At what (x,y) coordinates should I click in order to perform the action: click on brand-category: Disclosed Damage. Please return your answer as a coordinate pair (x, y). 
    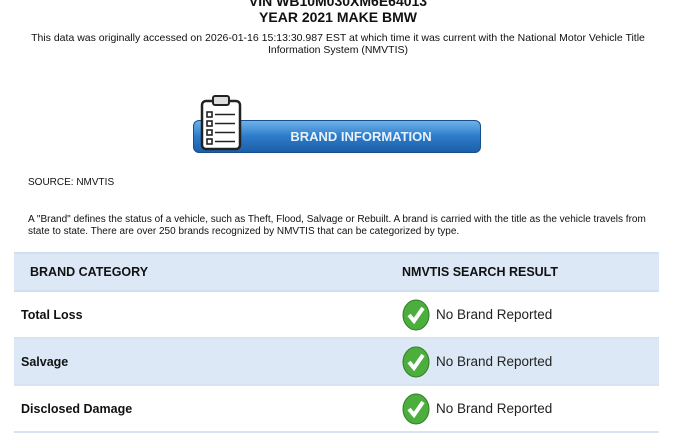
    Looking at the image, I should click on (207, 409).